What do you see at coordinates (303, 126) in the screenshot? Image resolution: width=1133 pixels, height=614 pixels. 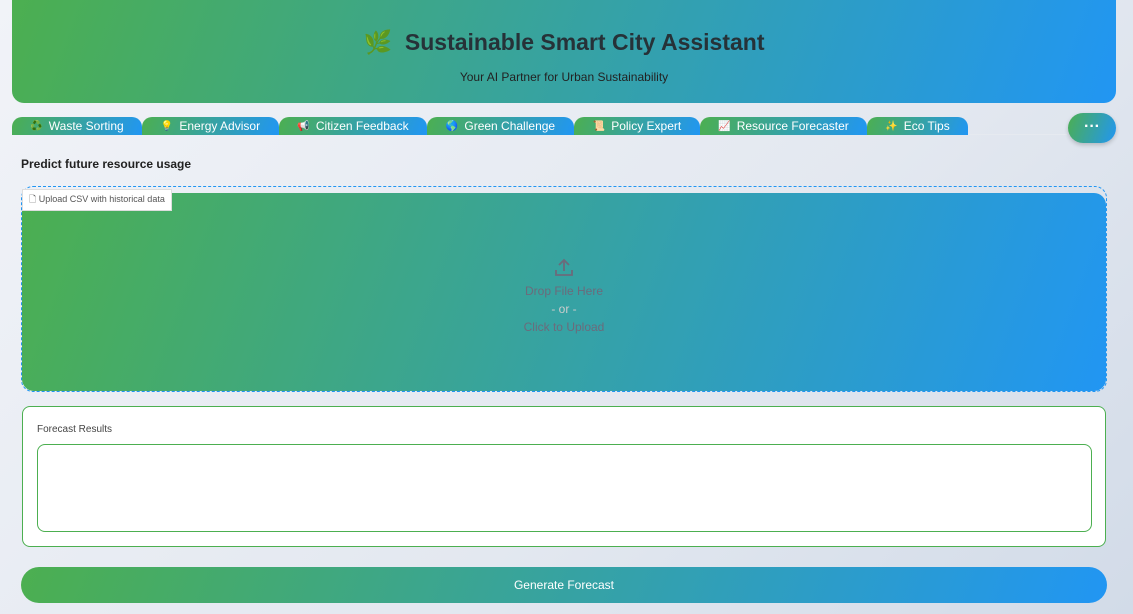 I see `megaphone-icon: 📢` at bounding box center [303, 126].